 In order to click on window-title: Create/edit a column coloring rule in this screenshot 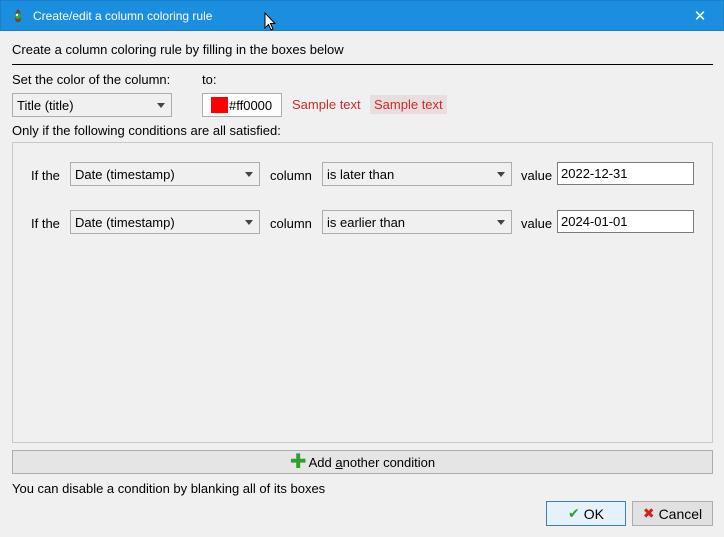, I will do `click(123, 15)`.